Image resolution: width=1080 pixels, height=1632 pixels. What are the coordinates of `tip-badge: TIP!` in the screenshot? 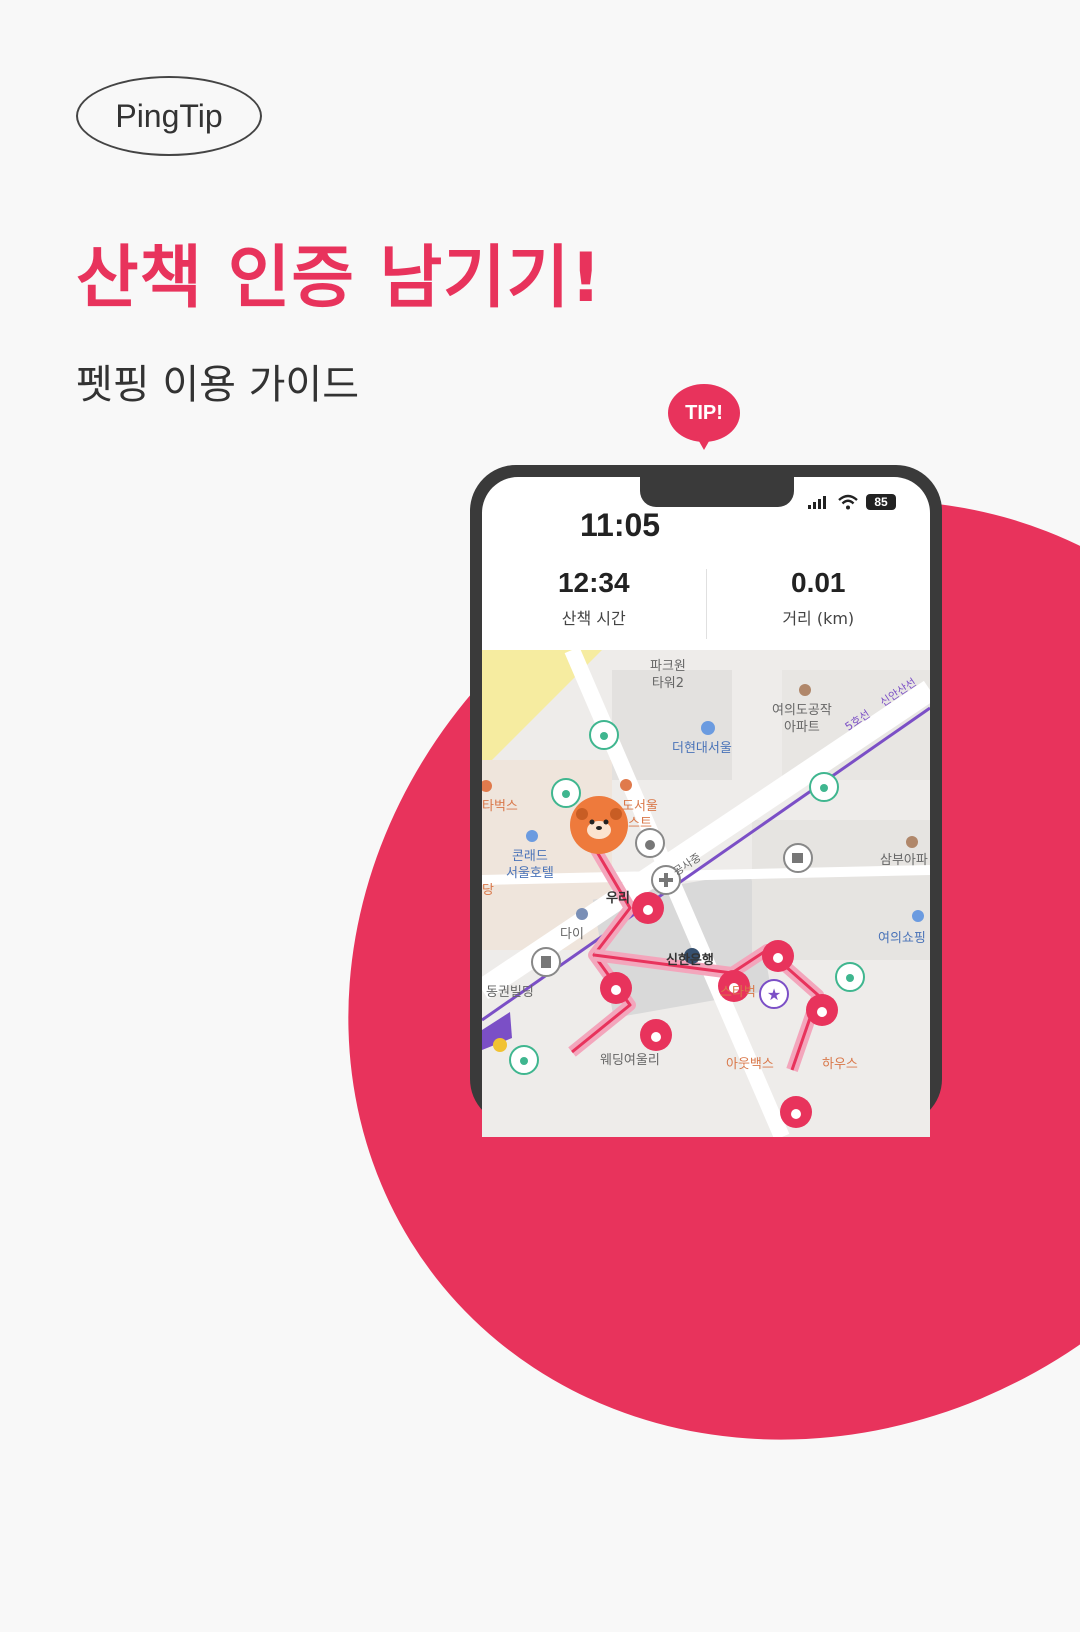 It's located at (704, 413).